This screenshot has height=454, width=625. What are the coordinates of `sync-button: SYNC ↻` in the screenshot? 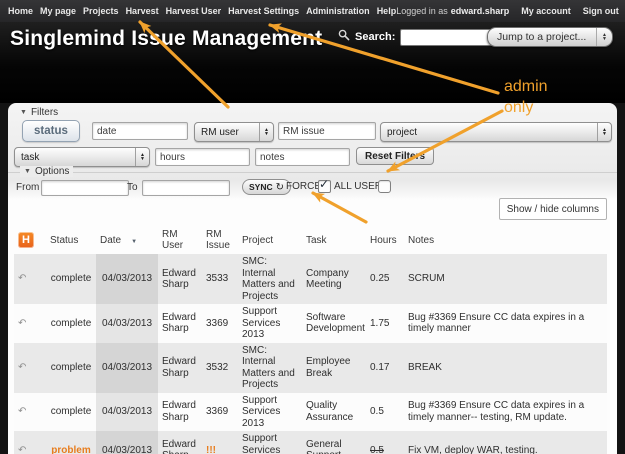 It's located at (267, 187).